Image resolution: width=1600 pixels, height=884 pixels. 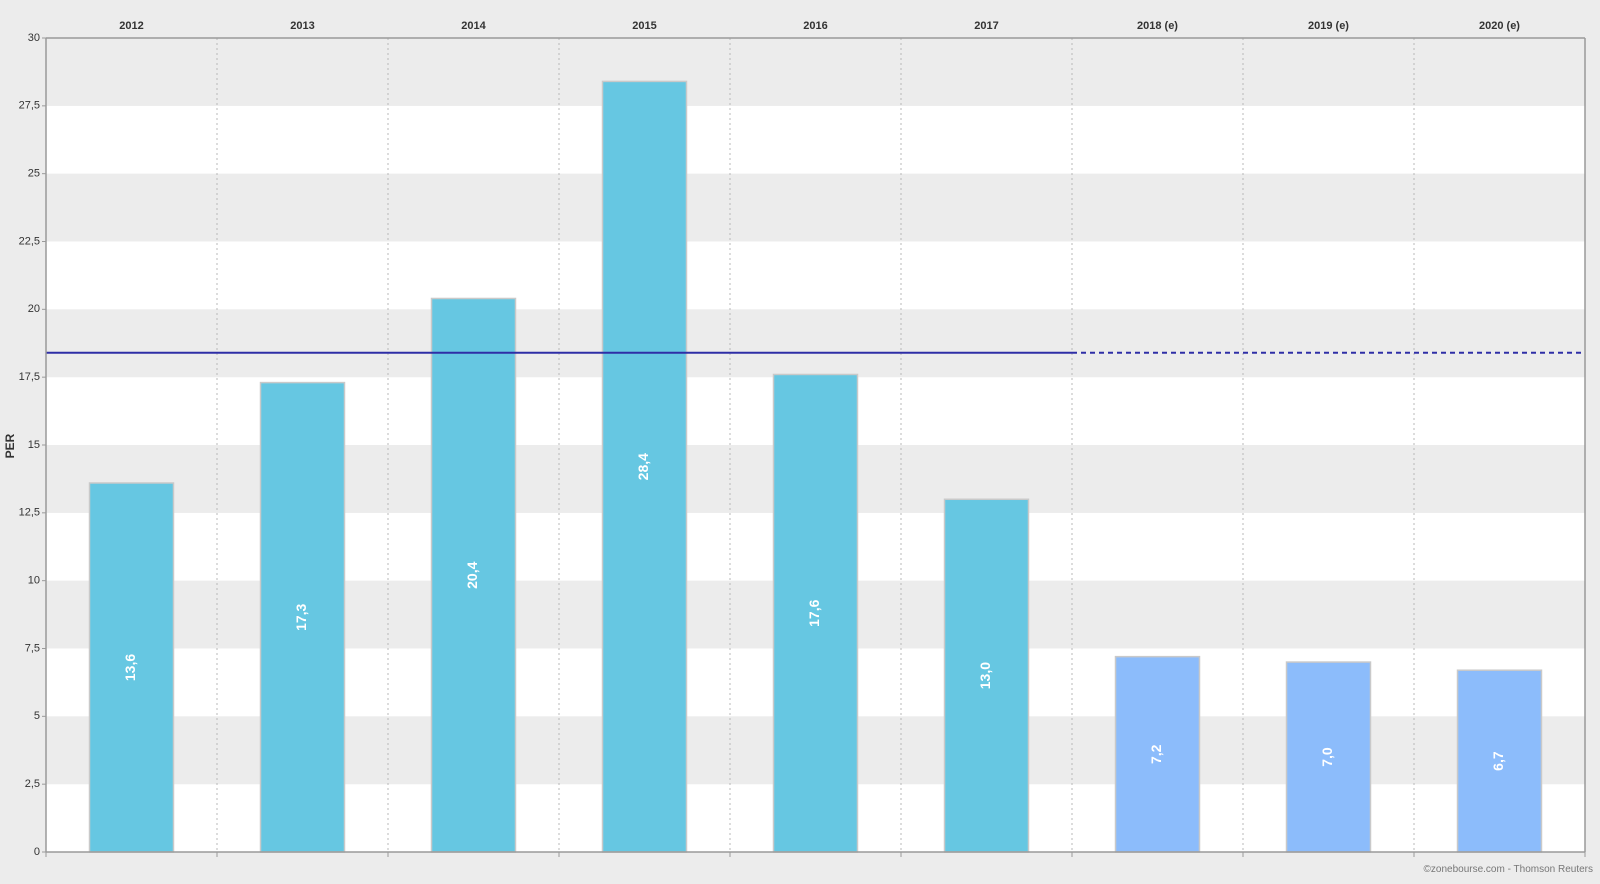 I want to click on bar-value-label: 17,3, so click(x=301, y=616).